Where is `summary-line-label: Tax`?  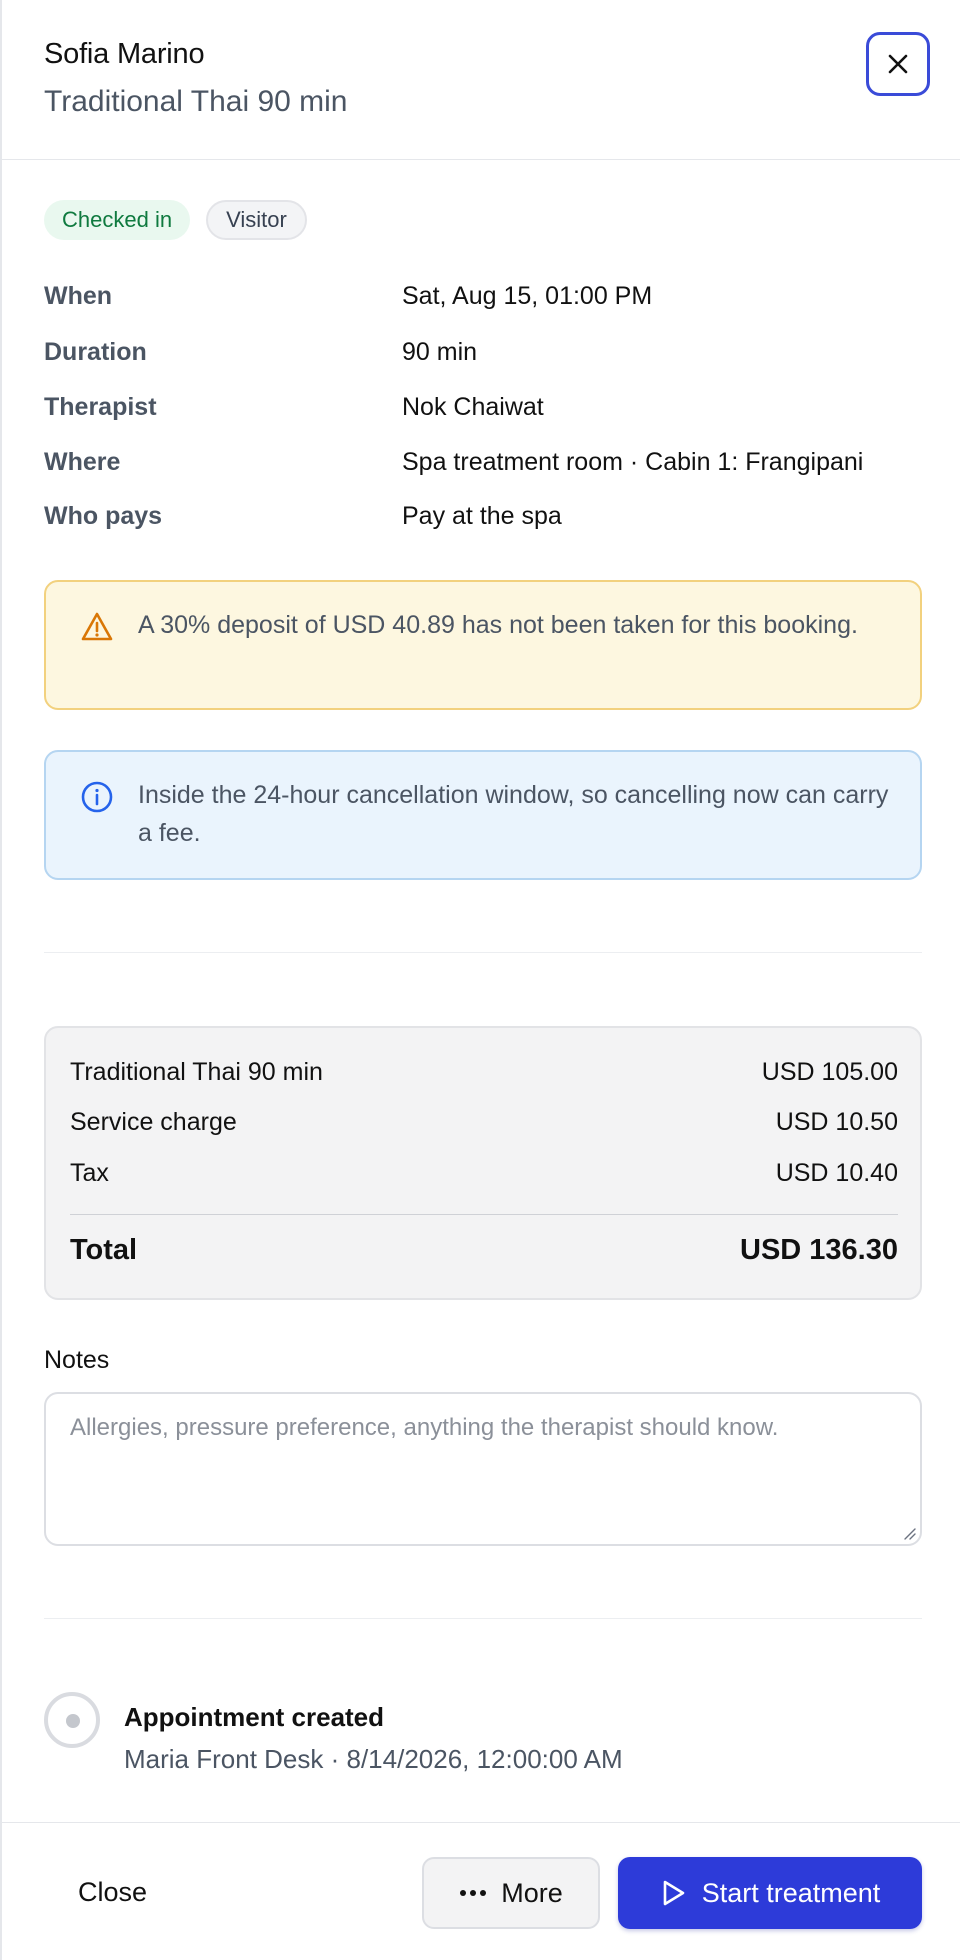 summary-line-label: Tax is located at coordinates (89, 1173).